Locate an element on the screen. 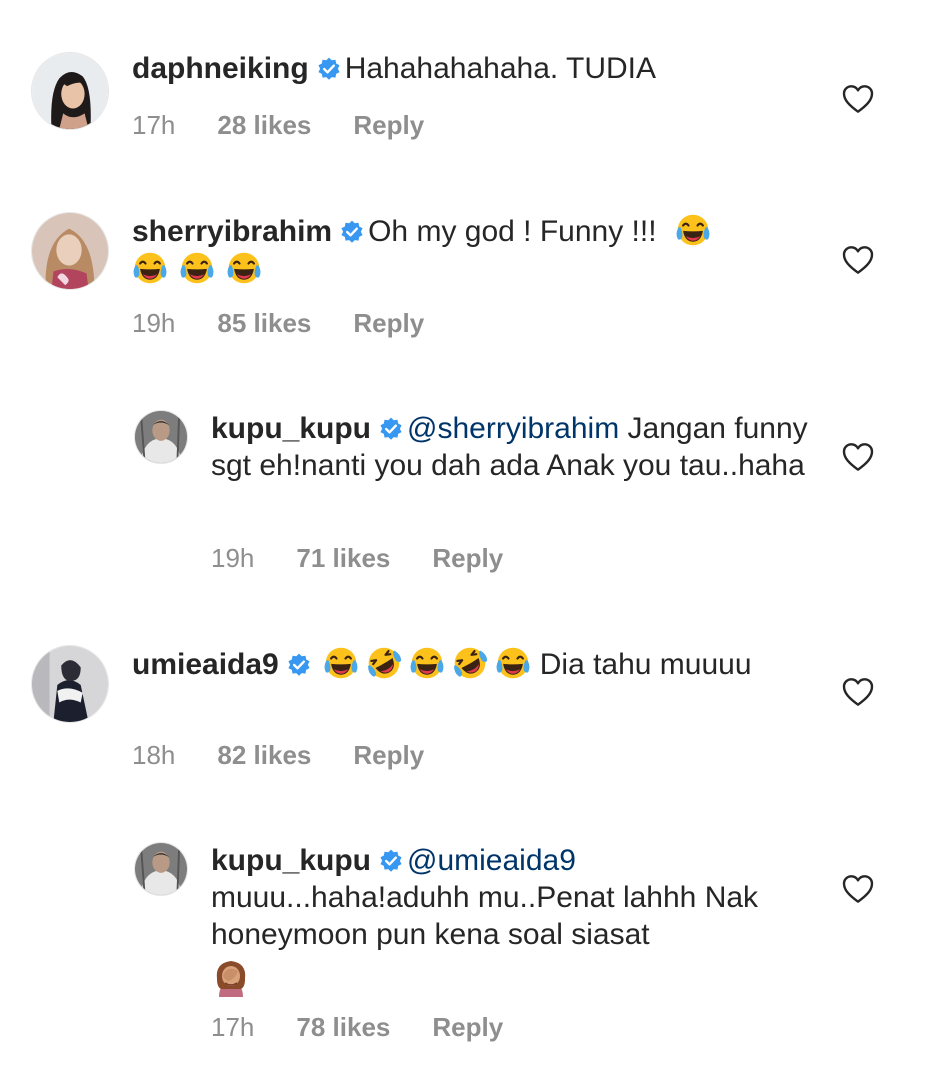  facepalm-emoji-icon is located at coordinates (231, 977).